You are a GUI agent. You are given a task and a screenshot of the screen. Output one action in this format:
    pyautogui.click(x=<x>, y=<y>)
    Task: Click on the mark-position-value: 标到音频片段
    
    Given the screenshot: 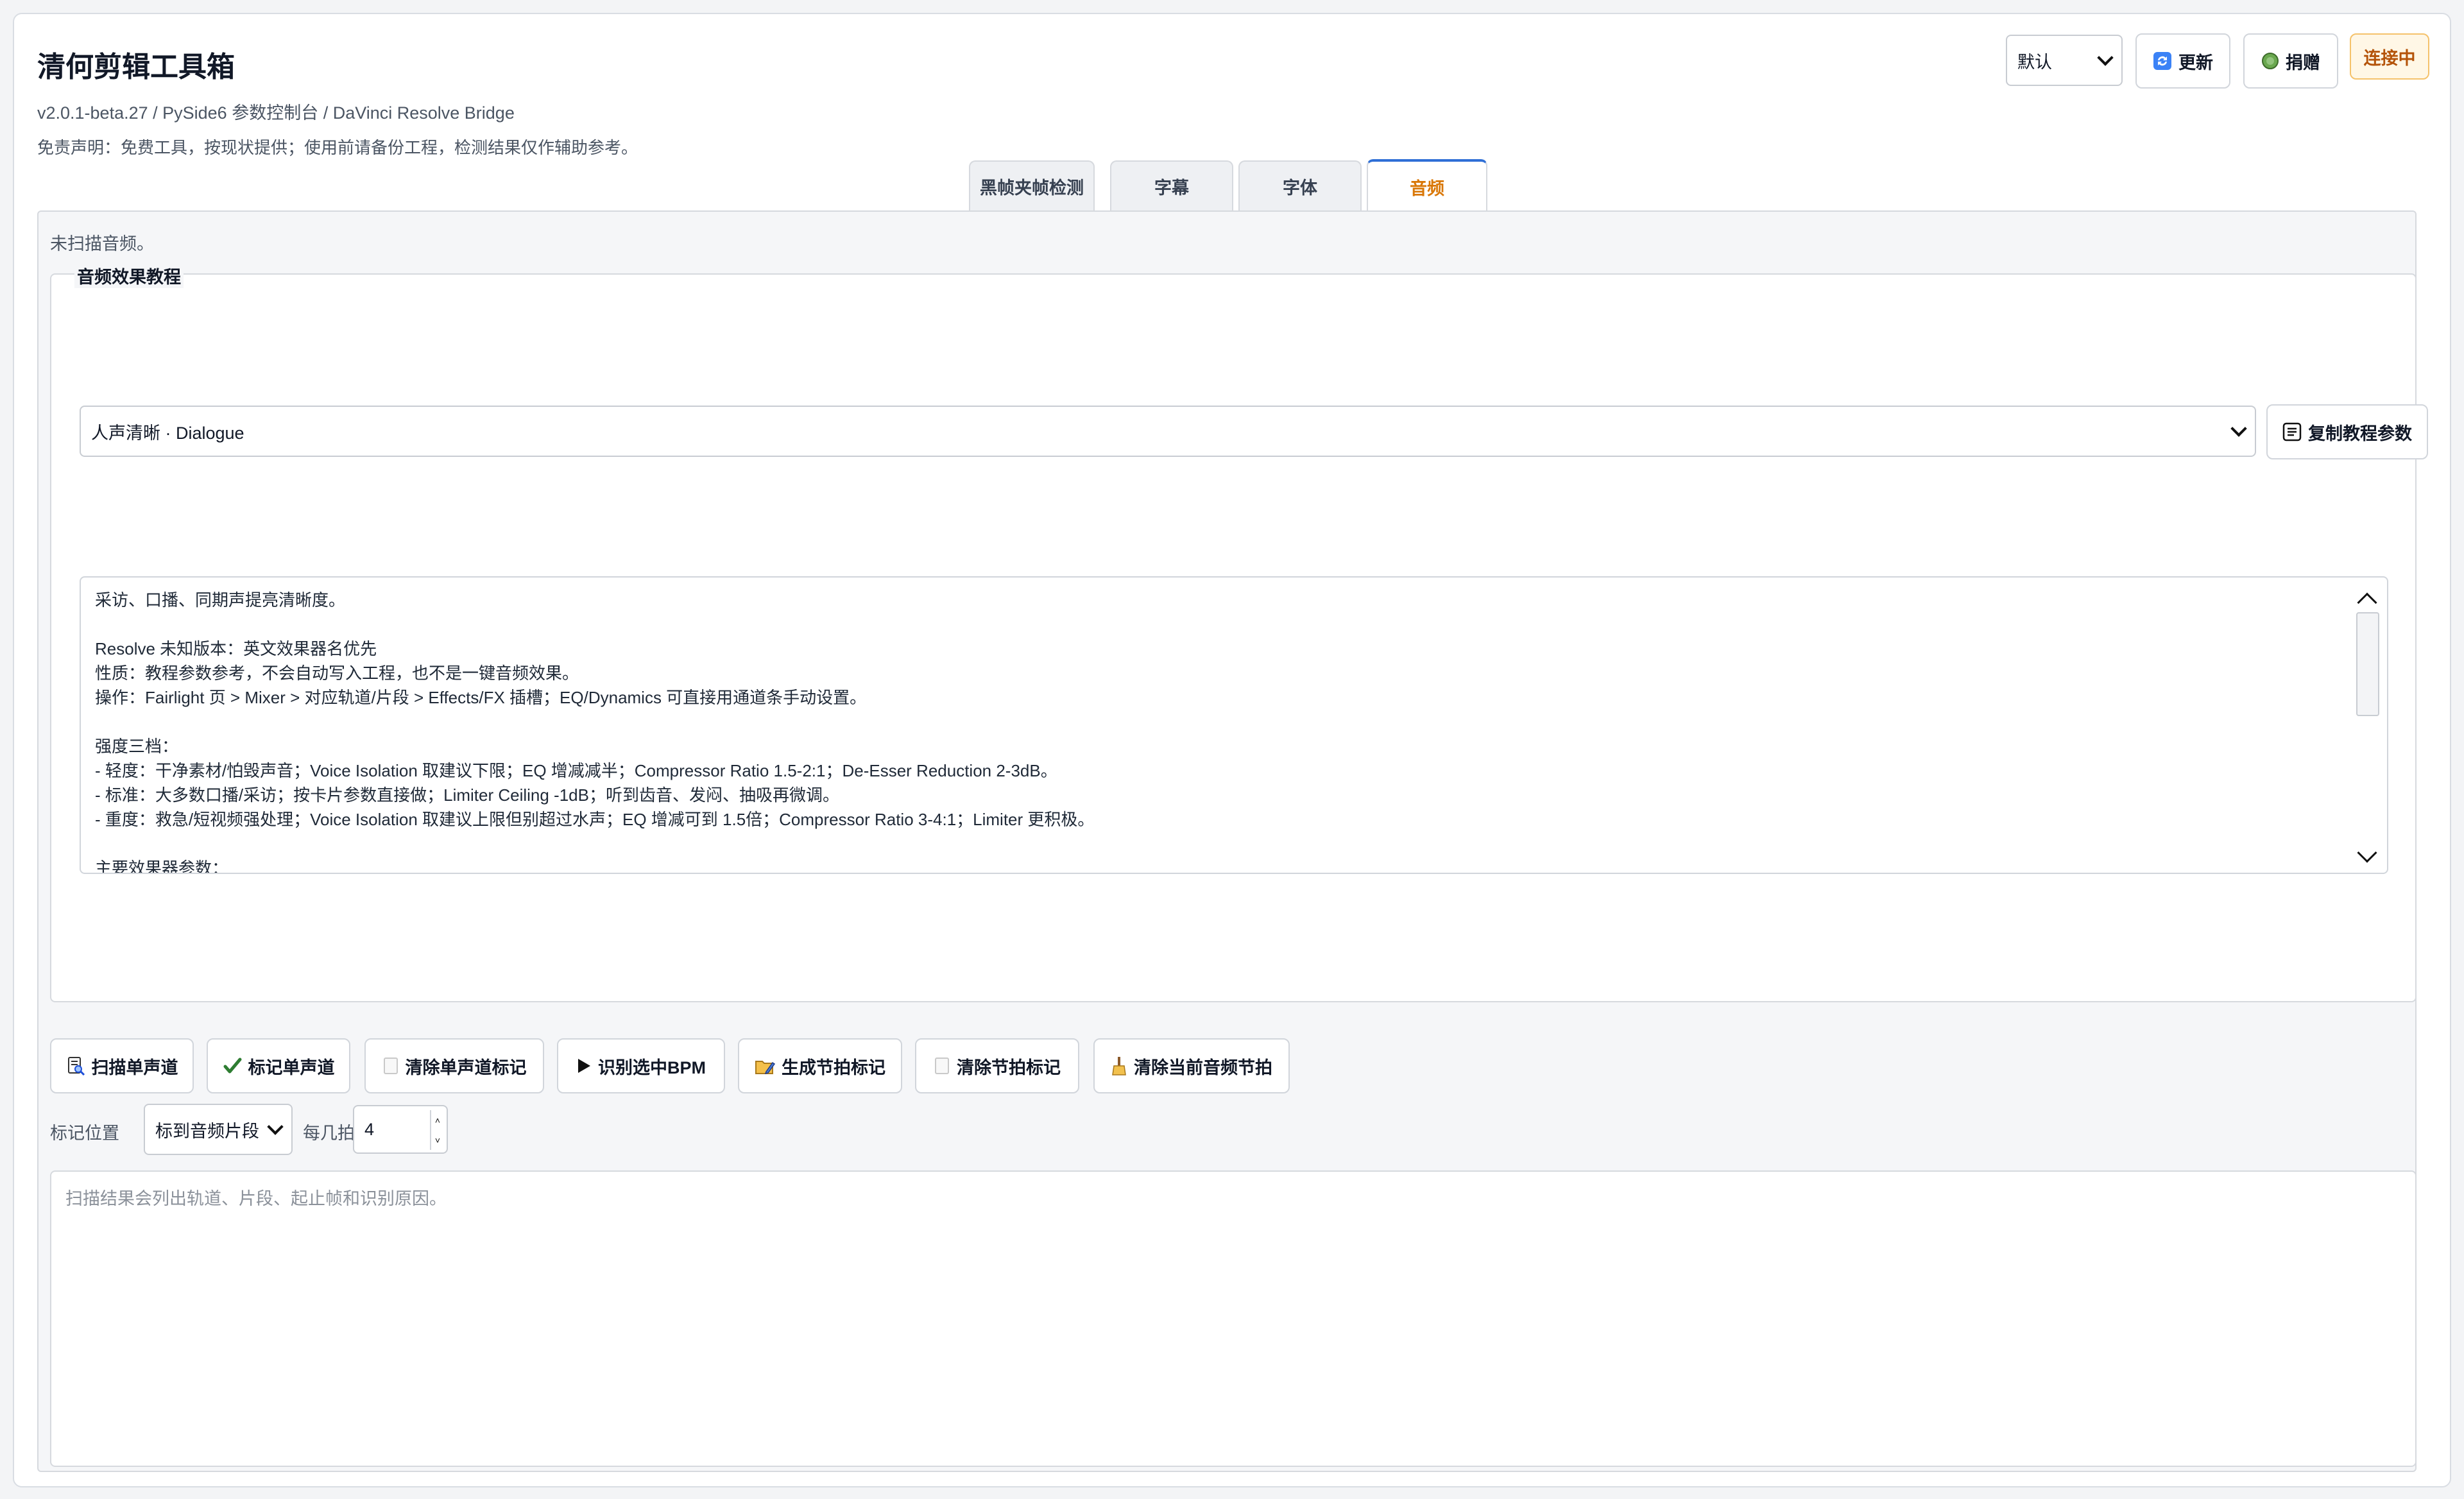 What is the action you would take?
    pyautogui.click(x=207, y=1131)
    